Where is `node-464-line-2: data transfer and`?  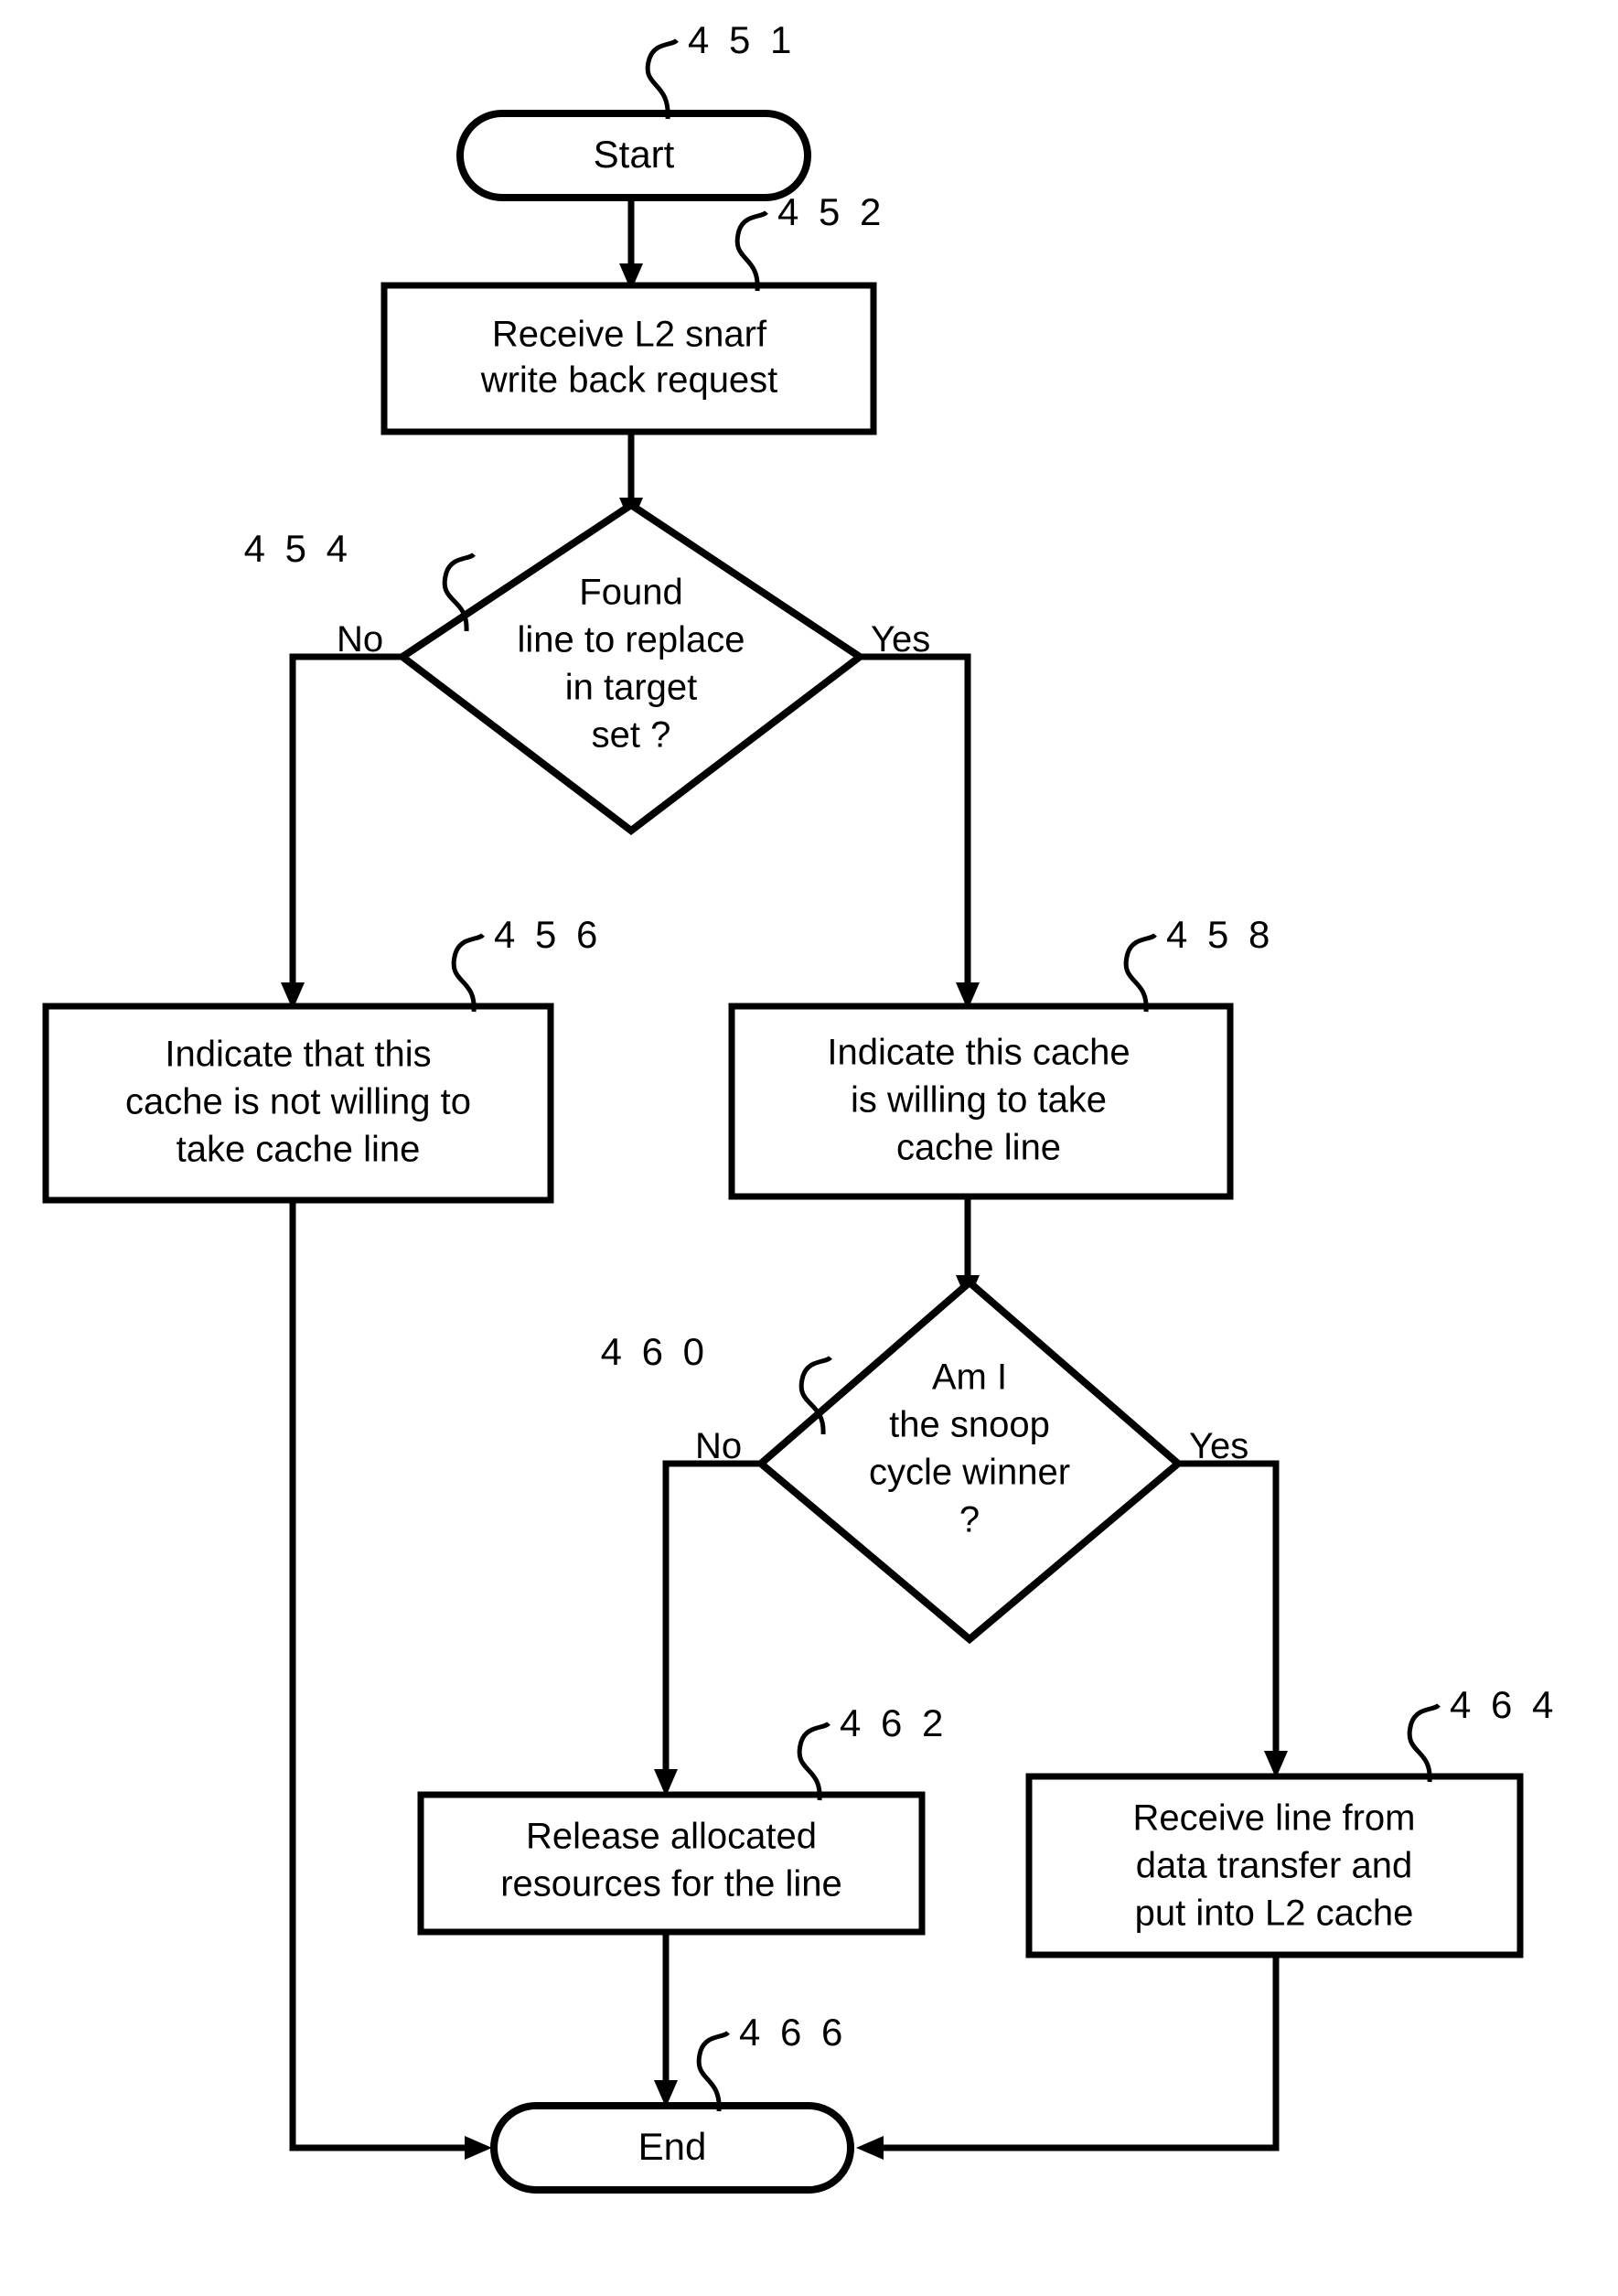
node-464-line-2: data transfer and is located at coordinates (1274, 1866).